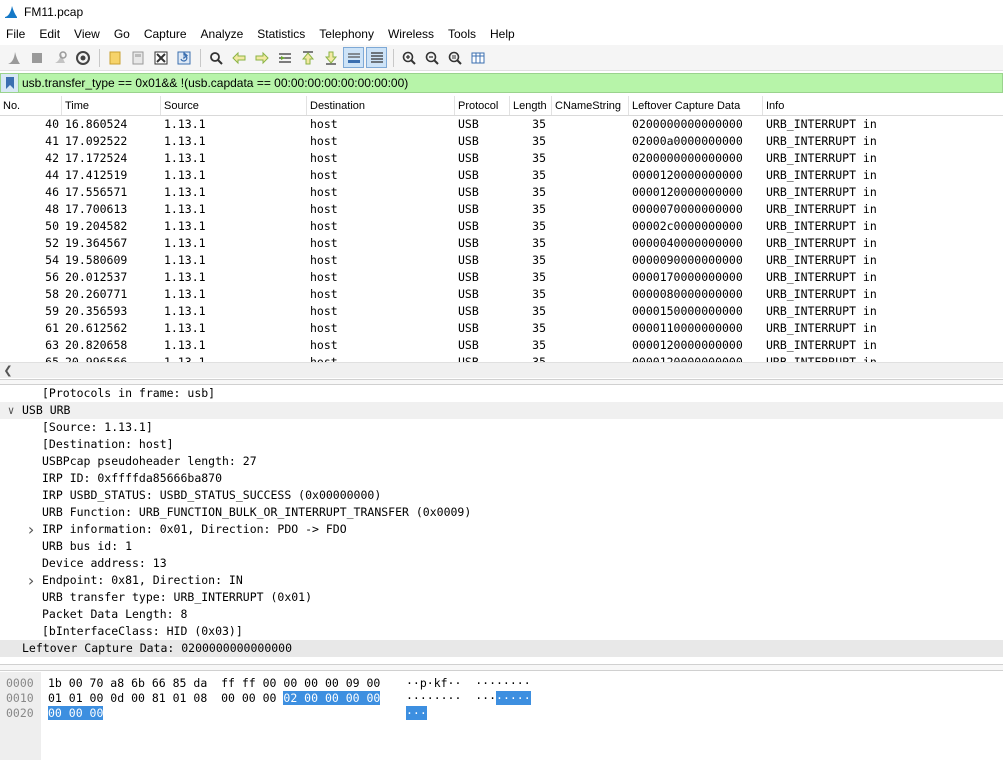 This screenshot has height=760, width=1003. Describe the element at coordinates (52, 141) in the screenshot. I see `packet-number: 41` at that location.